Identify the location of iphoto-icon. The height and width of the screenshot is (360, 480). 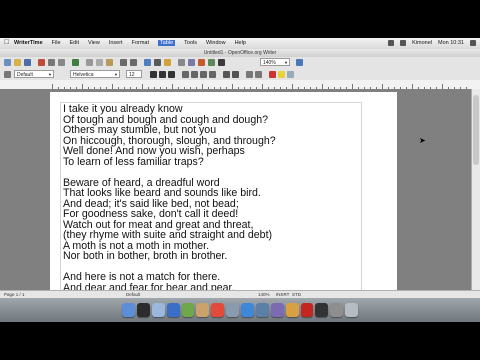
(262, 310).